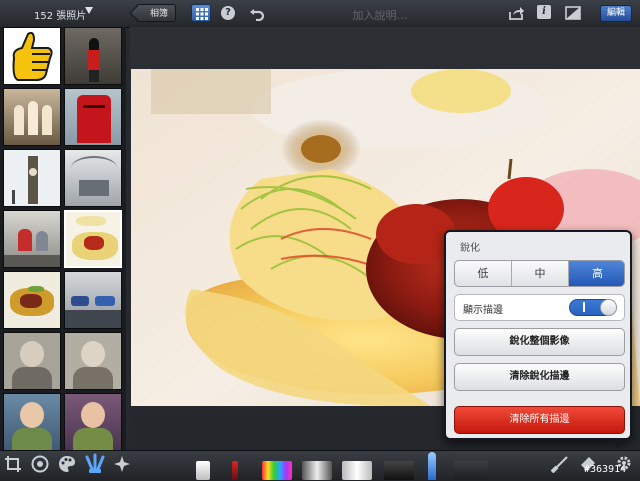  What do you see at coordinates (32, 178) in the screenshot?
I see `thumb-big-ben` at bounding box center [32, 178].